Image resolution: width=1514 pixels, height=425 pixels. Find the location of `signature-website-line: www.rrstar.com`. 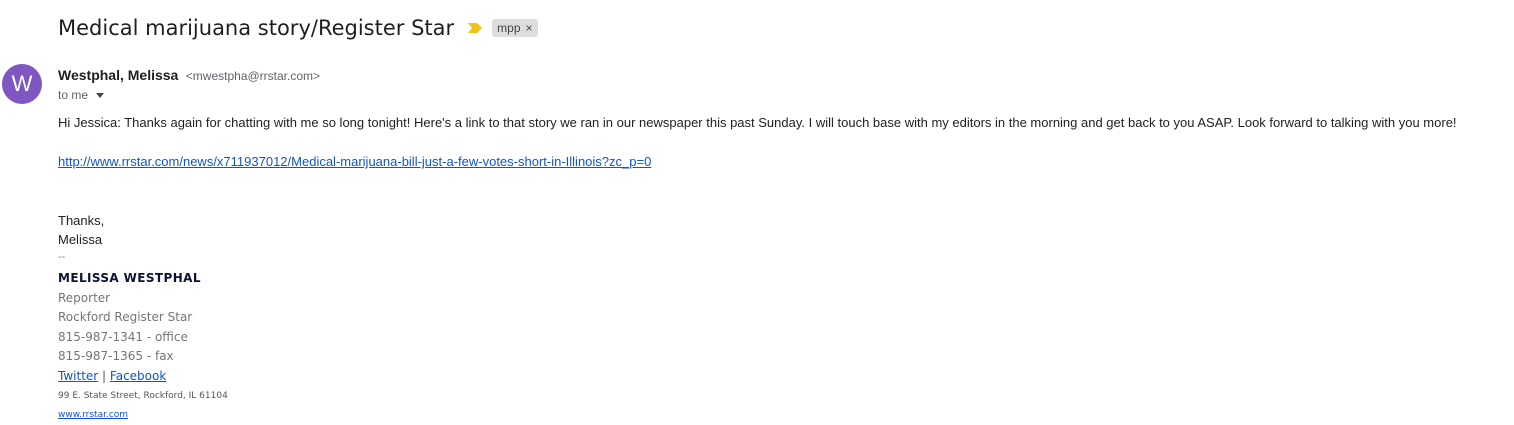

signature-website-line: www.rrstar.com is located at coordinates (93, 415).